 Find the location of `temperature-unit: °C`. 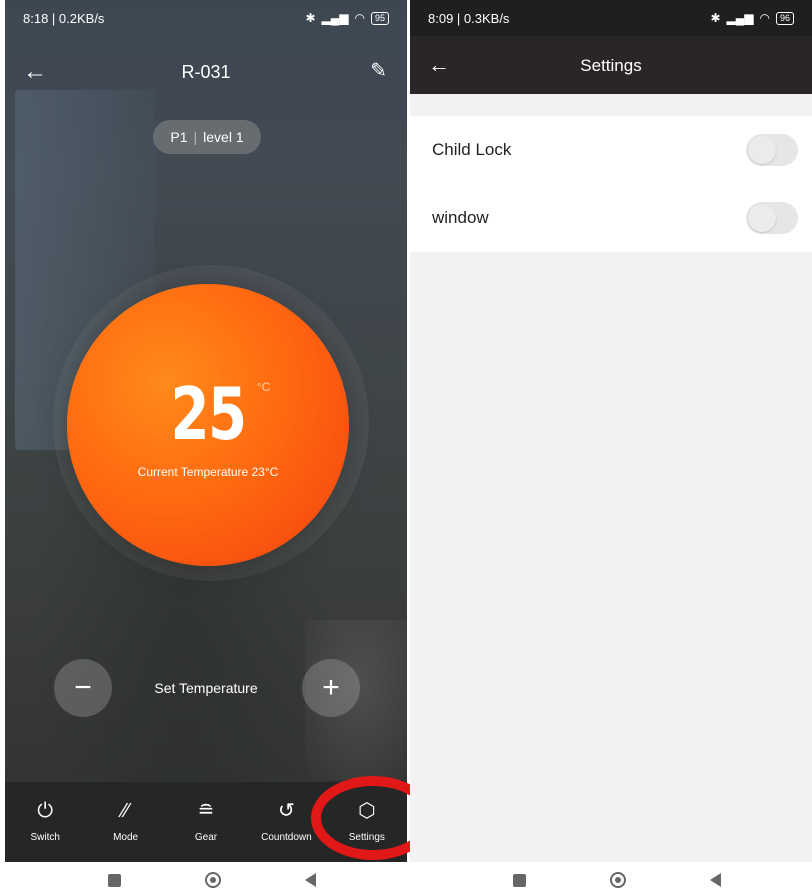

temperature-unit: °C is located at coordinates (264, 387).